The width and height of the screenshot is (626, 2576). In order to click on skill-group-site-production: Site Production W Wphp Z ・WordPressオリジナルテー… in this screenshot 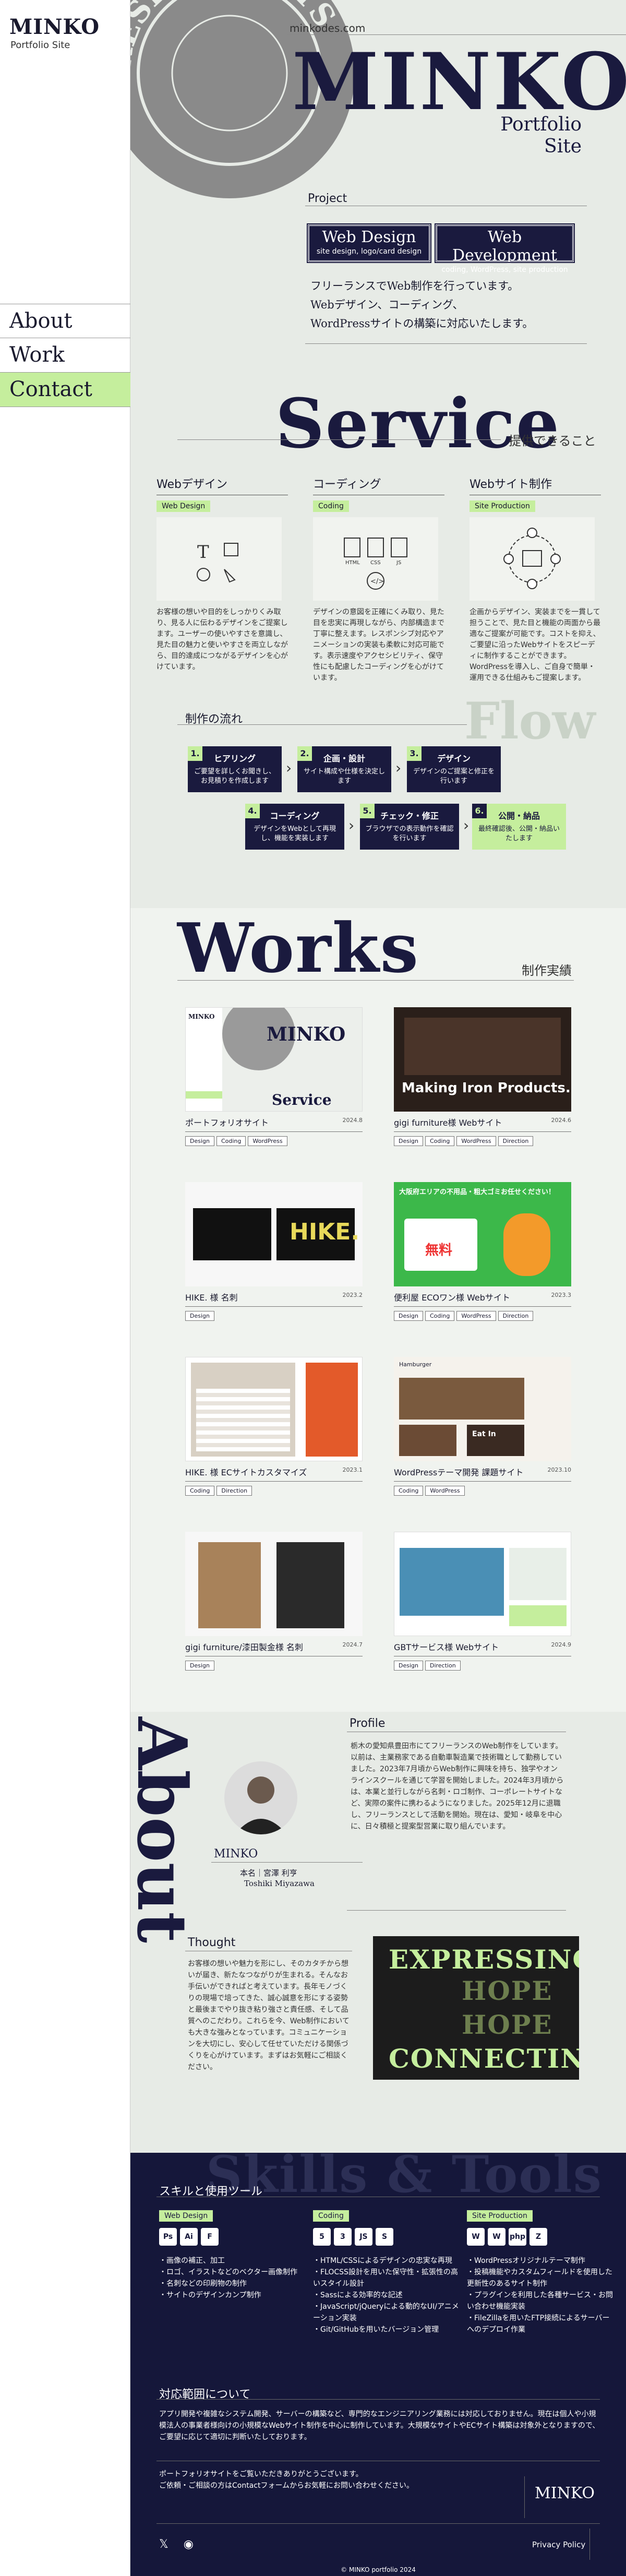, I will do `click(540, 2272)`.